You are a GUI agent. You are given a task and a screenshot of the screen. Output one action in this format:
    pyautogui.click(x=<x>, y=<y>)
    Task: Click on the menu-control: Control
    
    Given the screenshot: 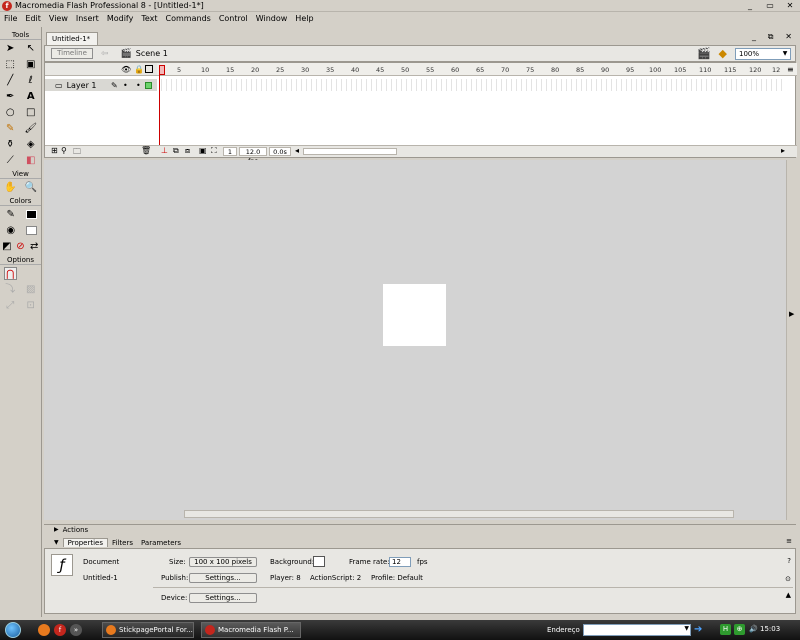 What is the action you would take?
    pyautogui.click(x=233, y=18)
    